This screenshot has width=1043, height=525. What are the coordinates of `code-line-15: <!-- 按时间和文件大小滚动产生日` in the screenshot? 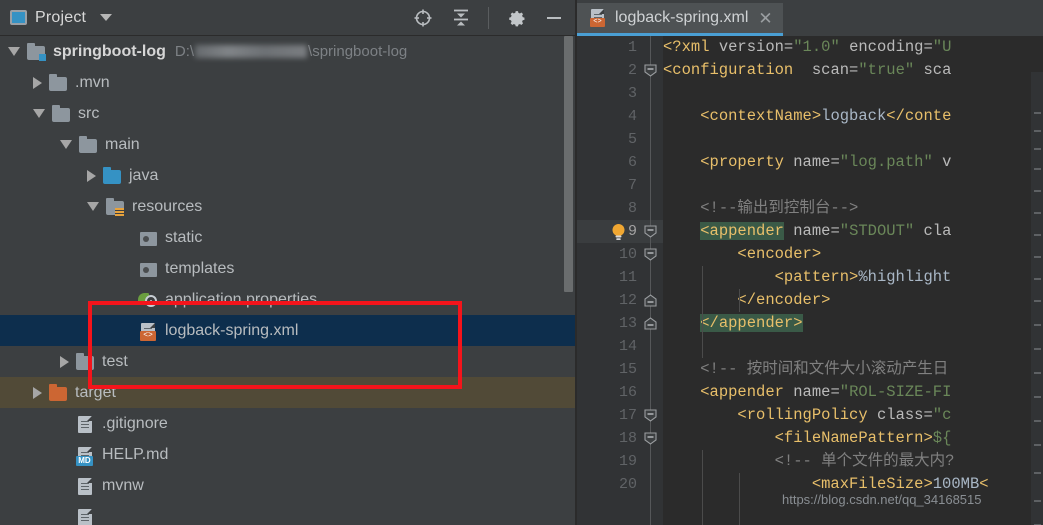 It's located at (824, 369).